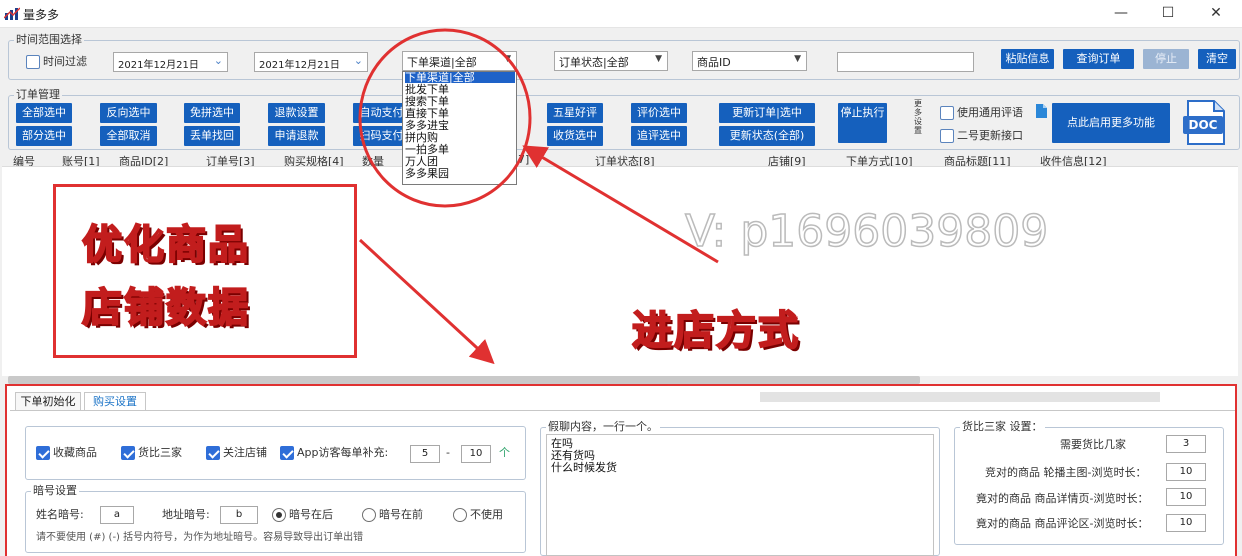  I want to click on select-all-button: 全部选中, so click(44, 113).